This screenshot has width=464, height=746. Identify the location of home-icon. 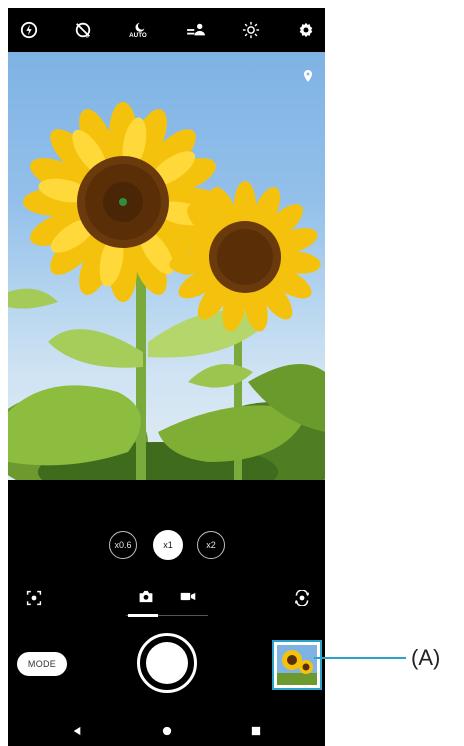
(167, 731).